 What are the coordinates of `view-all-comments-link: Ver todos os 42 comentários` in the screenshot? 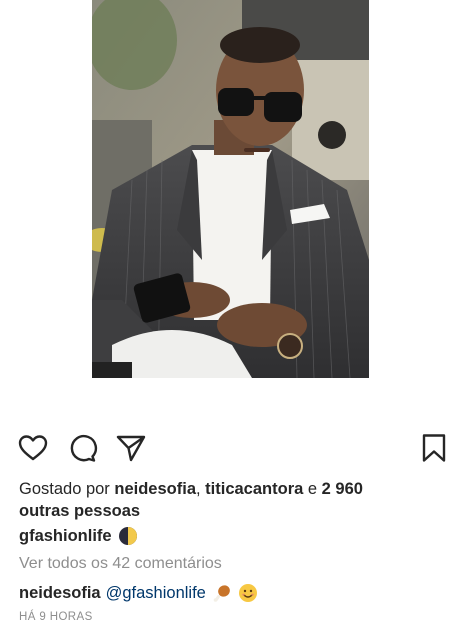 It's located at (120, 564).